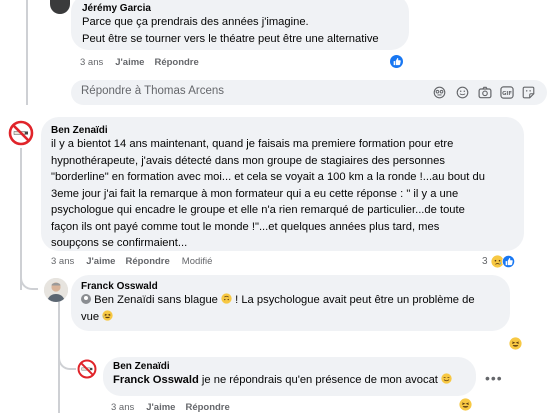 The image size is (555, 416). Describe the element at coordinates (290, 286) in the screenshot. I see `comment-author: Franck Osswald` at that location.